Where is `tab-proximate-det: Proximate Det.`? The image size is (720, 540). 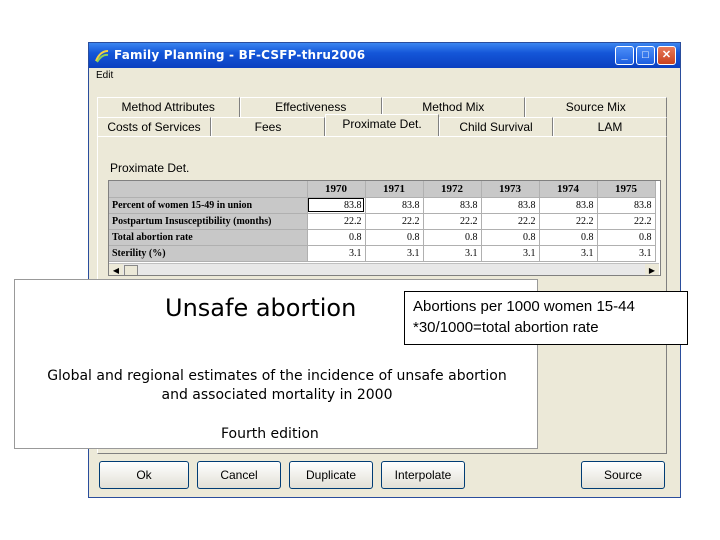
tab-proximate-det: Proximate Det. is located at coordinates (382, 125).